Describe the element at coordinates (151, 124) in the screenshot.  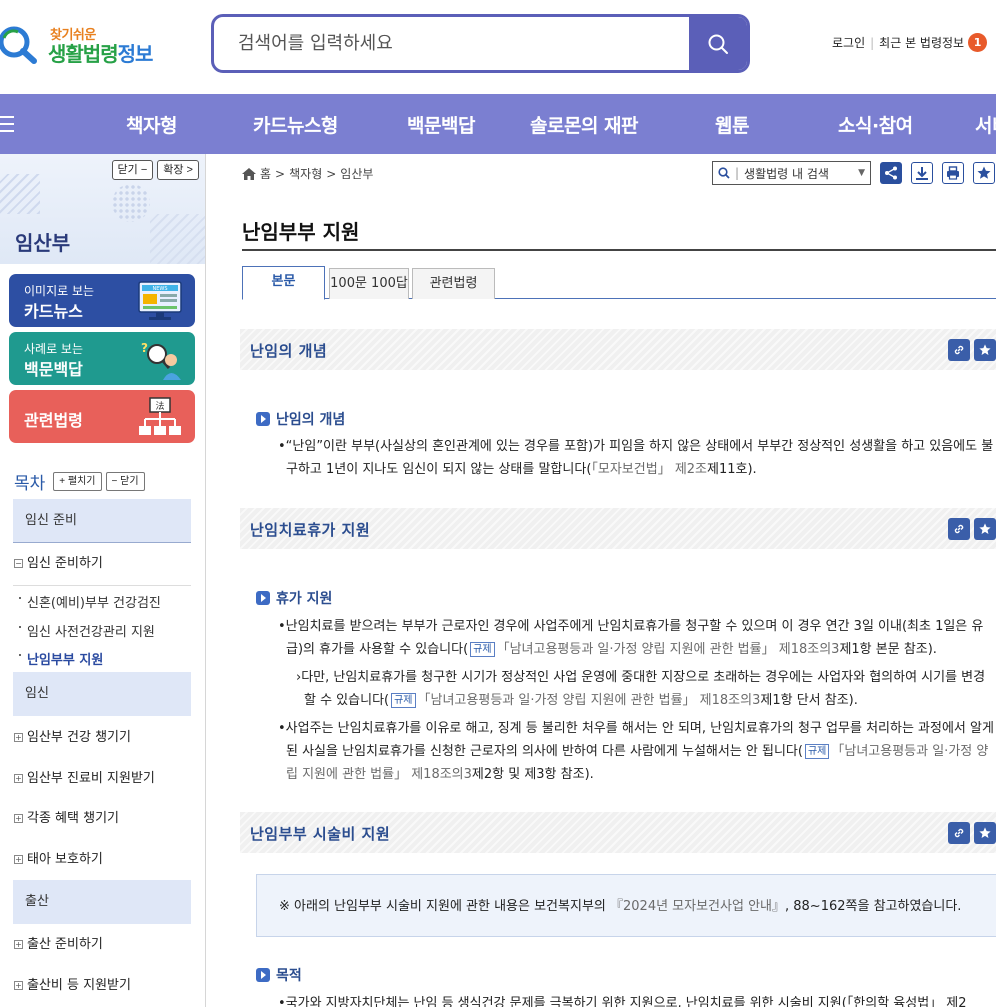
I see `nav-booklet: 책자형` at that location.